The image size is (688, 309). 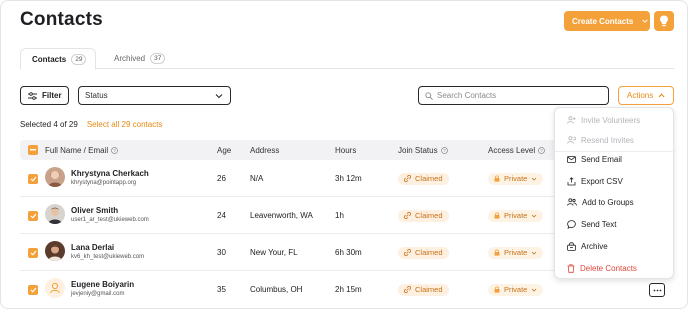 What do you see at coordinates (345, 150) in the screenshot?
I see `header-hours: Hours` at bounding box center [345, 150].